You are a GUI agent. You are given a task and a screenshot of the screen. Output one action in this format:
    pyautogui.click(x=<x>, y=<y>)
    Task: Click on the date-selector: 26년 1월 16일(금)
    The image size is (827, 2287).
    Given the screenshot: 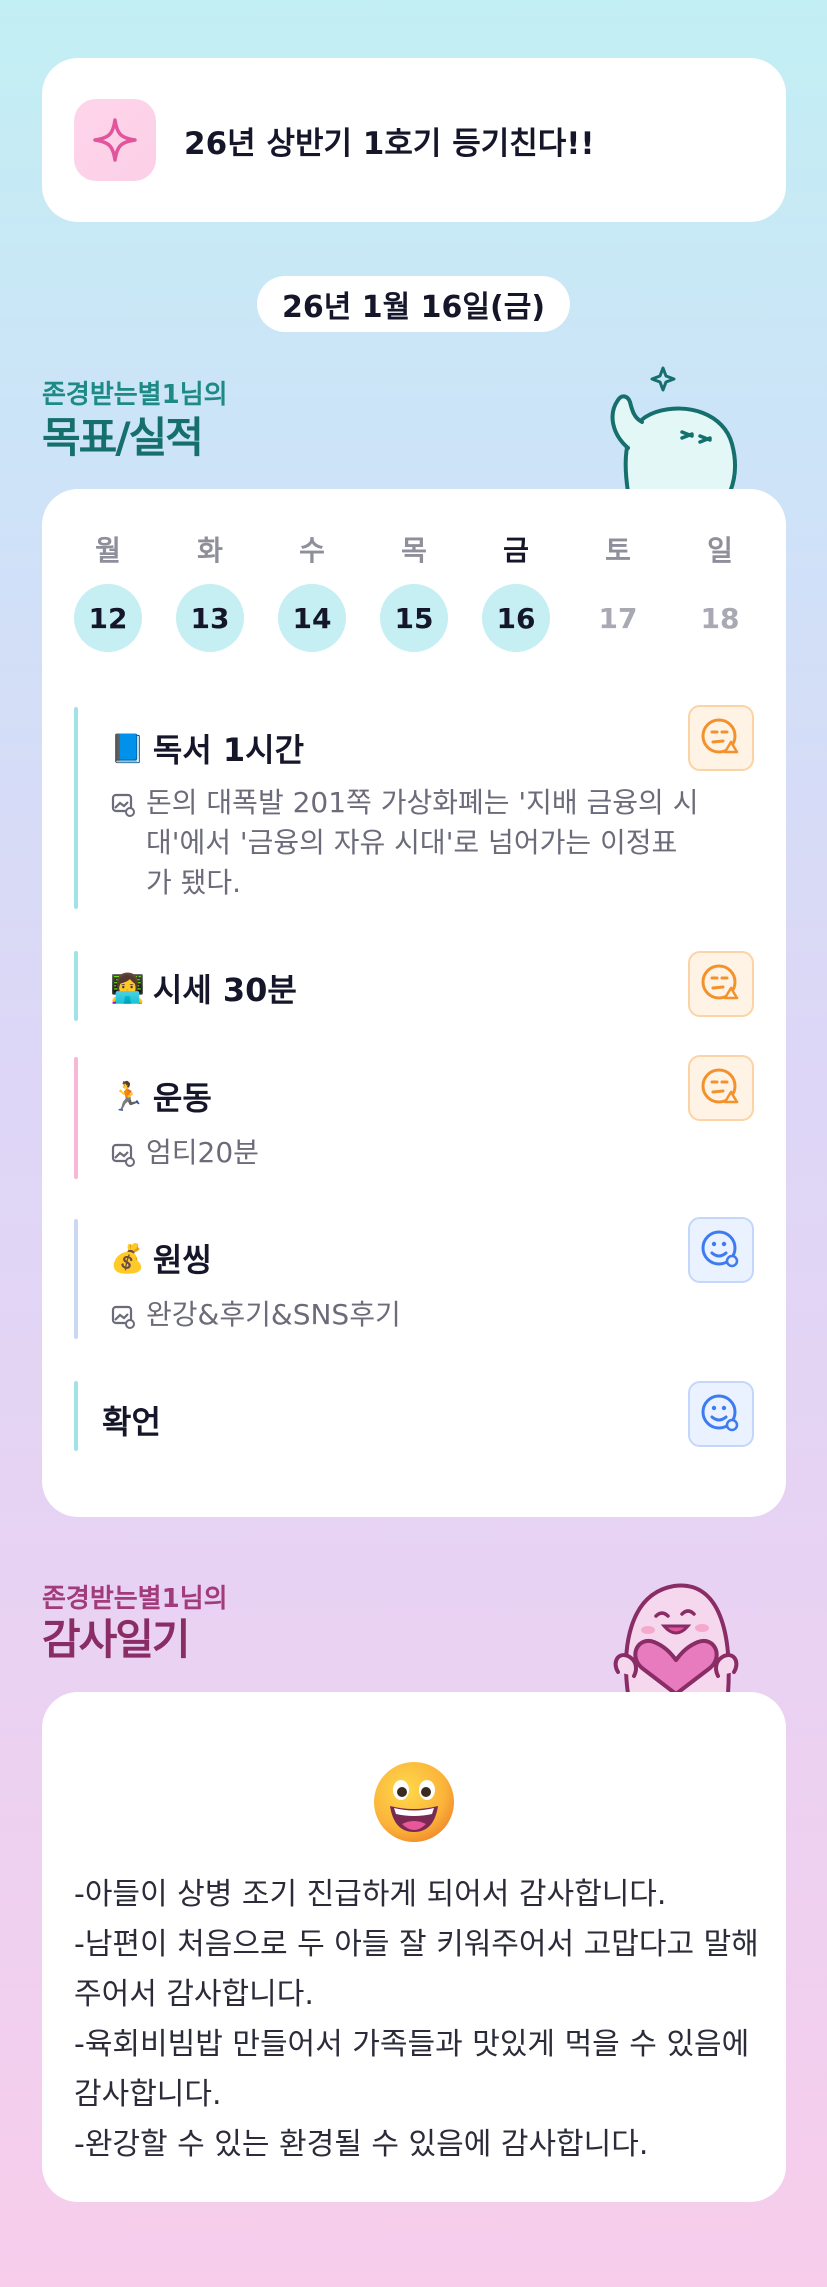 What is the action you would take?
    pyautogui.click(x=413, y=304)
    